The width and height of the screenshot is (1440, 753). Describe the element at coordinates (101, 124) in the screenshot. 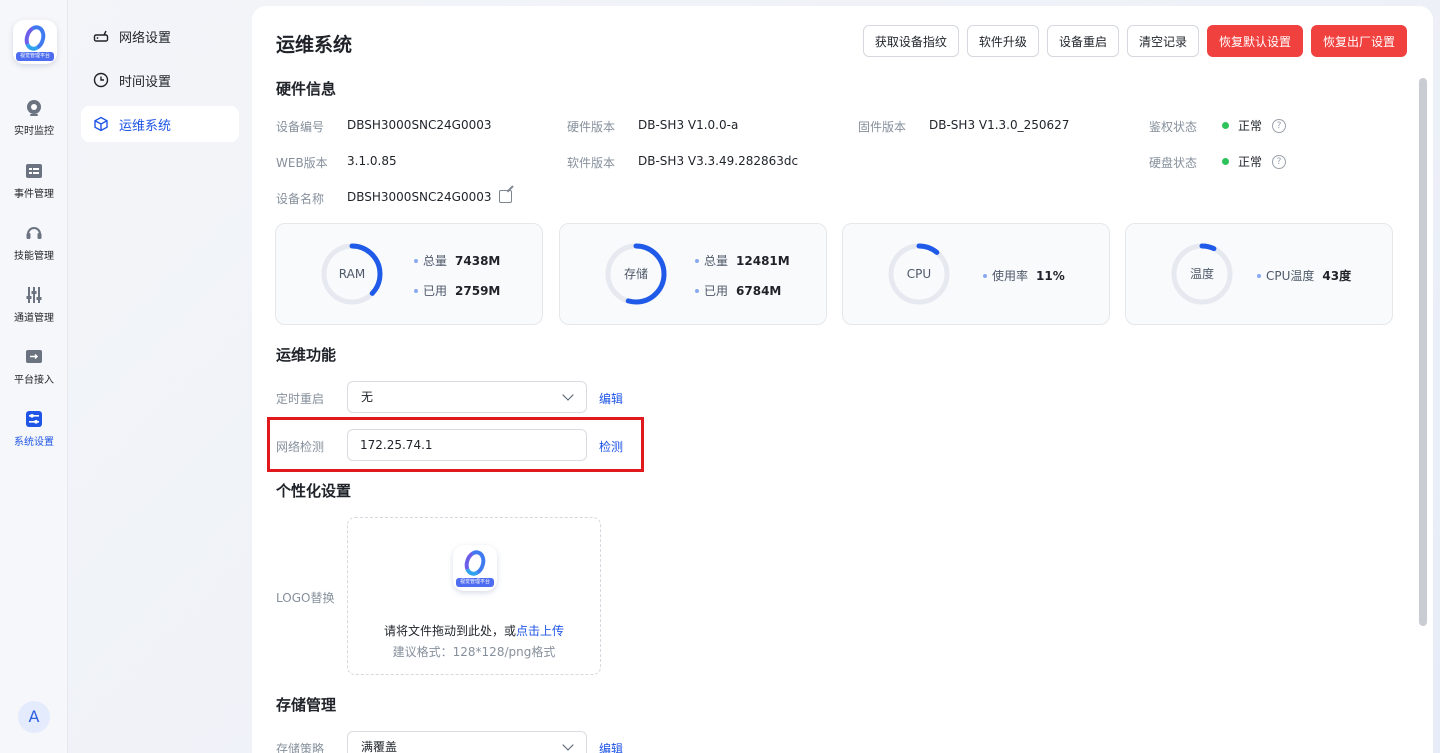

I see `cube-icon` at that location.